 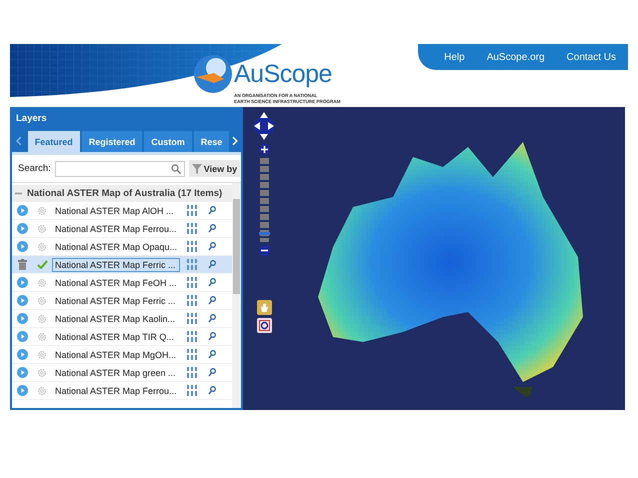 I want to click on search-field, so click(x=119, y=168).